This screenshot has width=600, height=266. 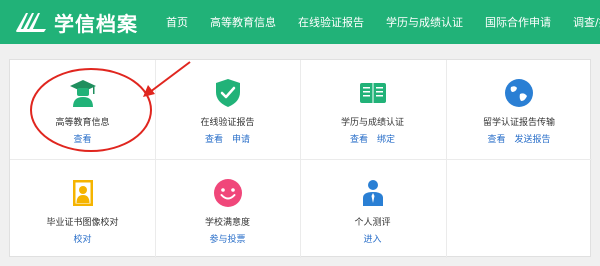 I want to click on nav-survey: 调查/投票, so click(x=586, y=22).